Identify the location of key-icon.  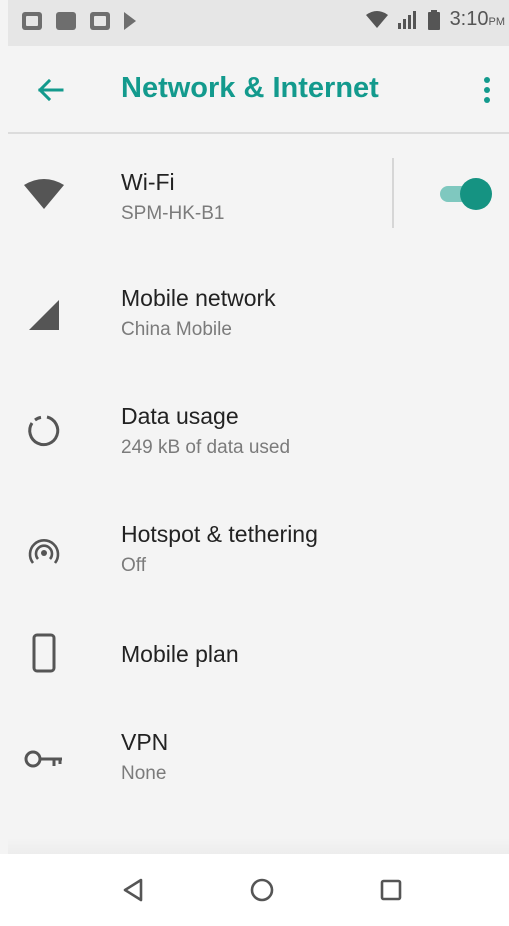
(44, 759).